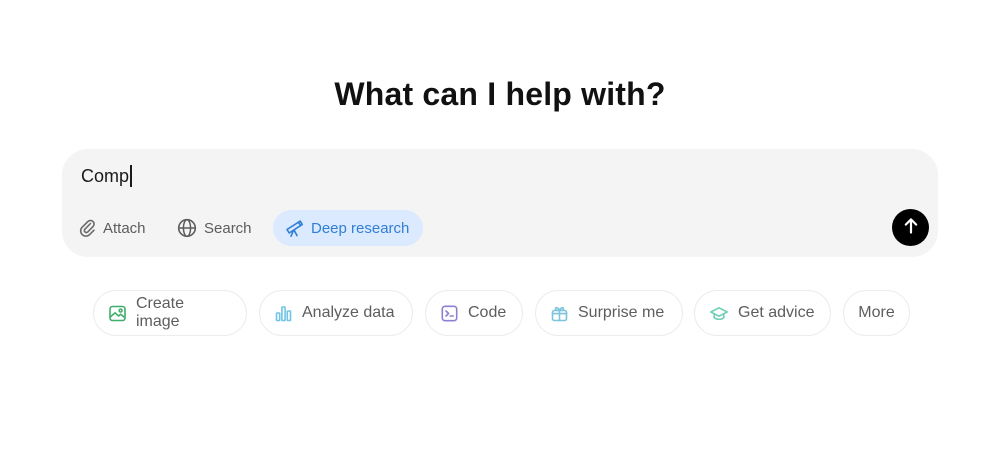 The image size is (1000, 450). I want to click on create-image-chip: Create image, so click(170, 313).